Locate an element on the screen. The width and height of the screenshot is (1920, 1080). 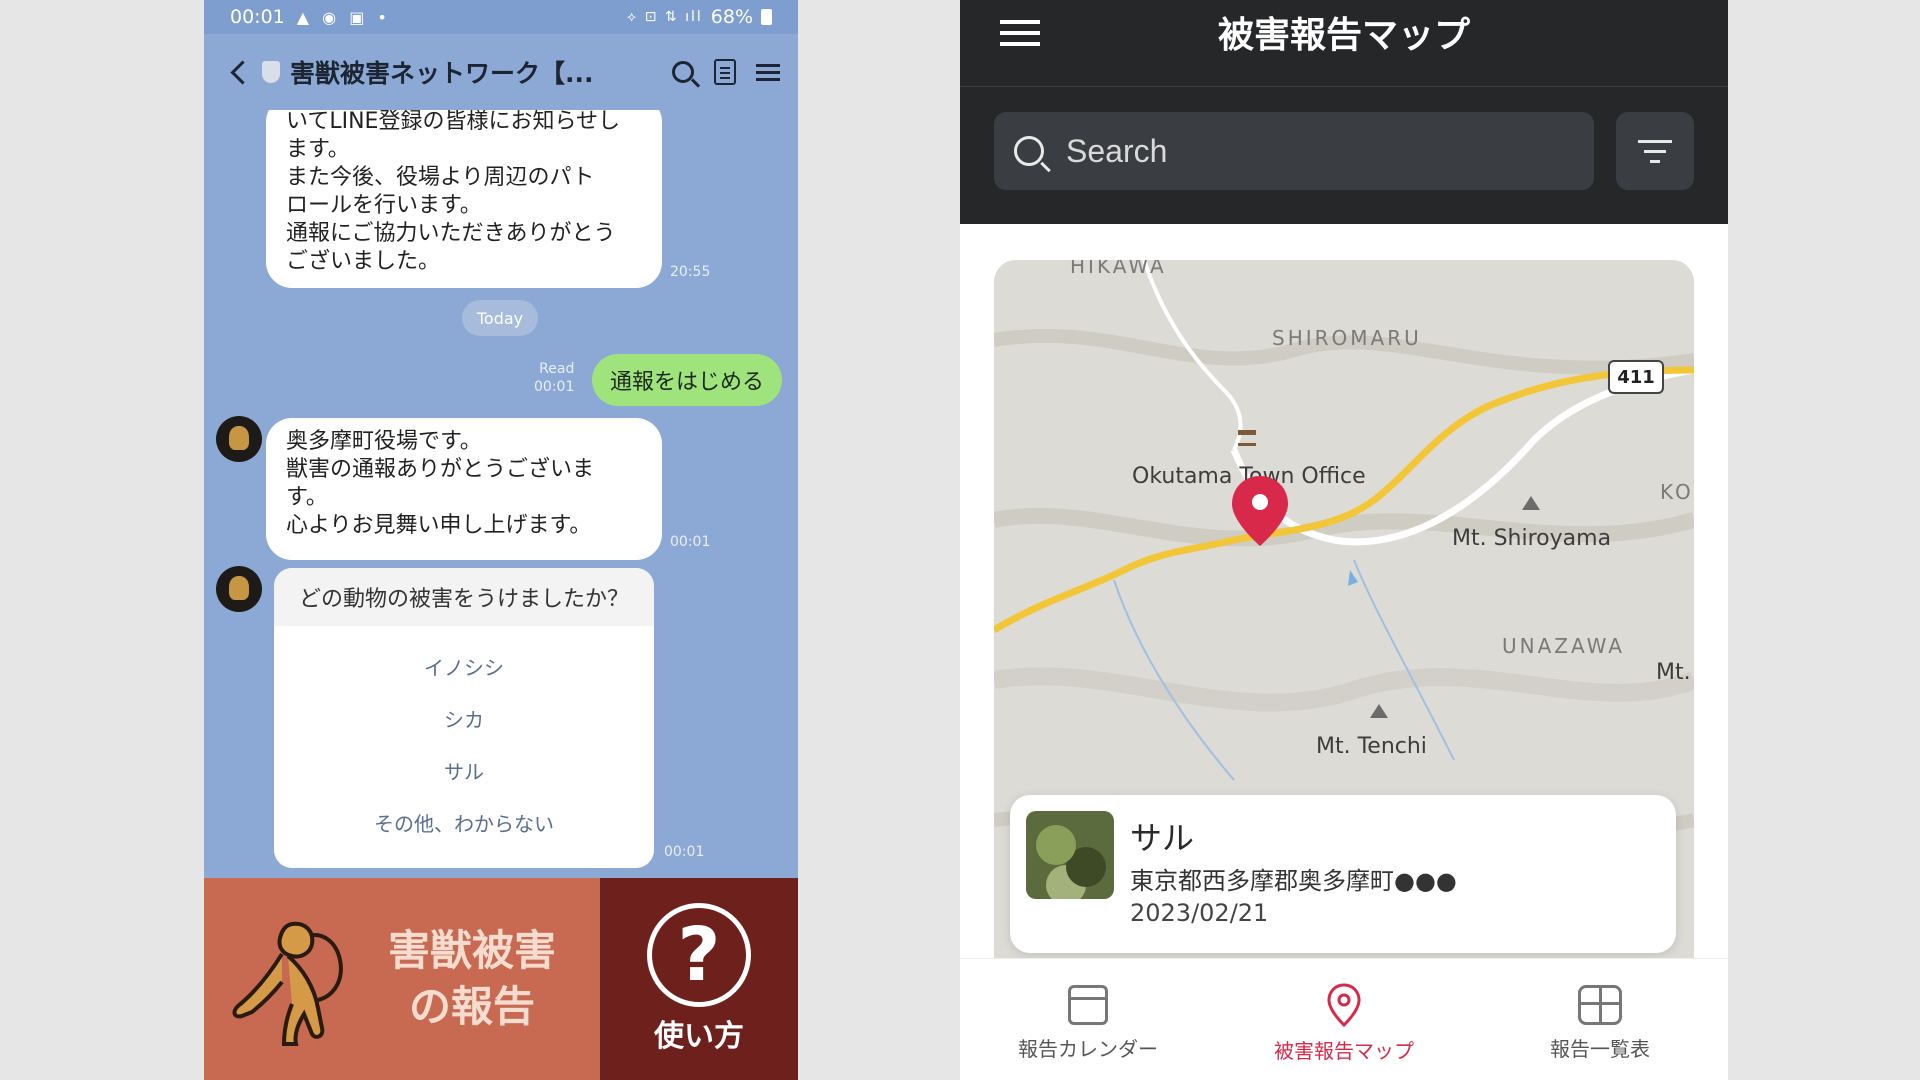
header-divider is located at coordinates (1344, 86).